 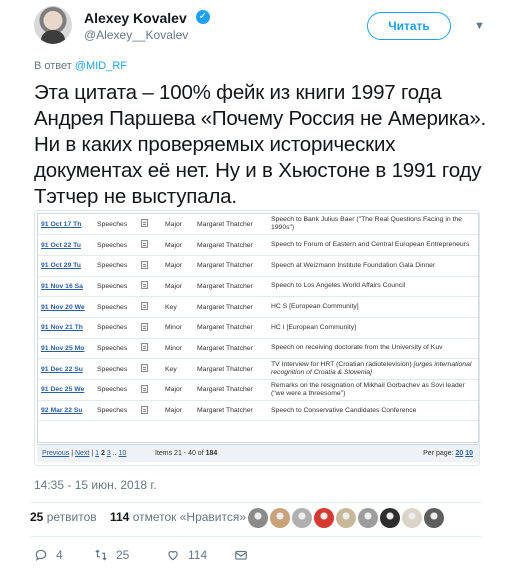 What do you see at coordinates (36, 517) in the screenshot?
I see `retweets-count: 25` at bounding box center [36, 517].